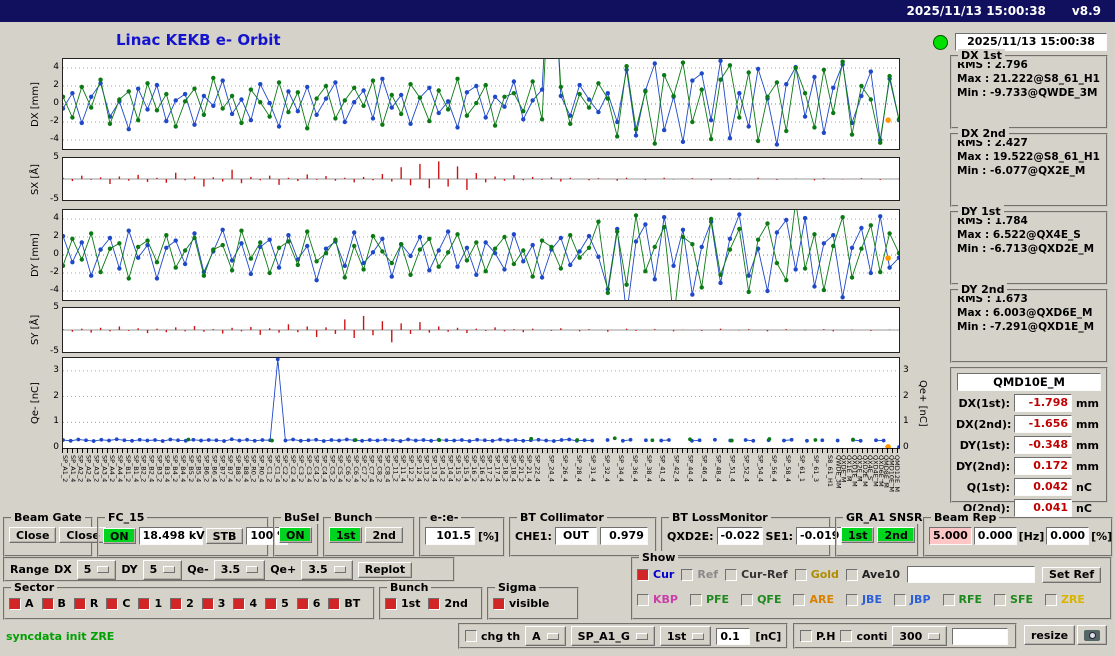 The height and width of the screenshot is (656, 1115). What do you see at coordinates (720, 517) in the screenshot?
I see `group-label: BT LossMonitor` at bounding box center [720, 517].